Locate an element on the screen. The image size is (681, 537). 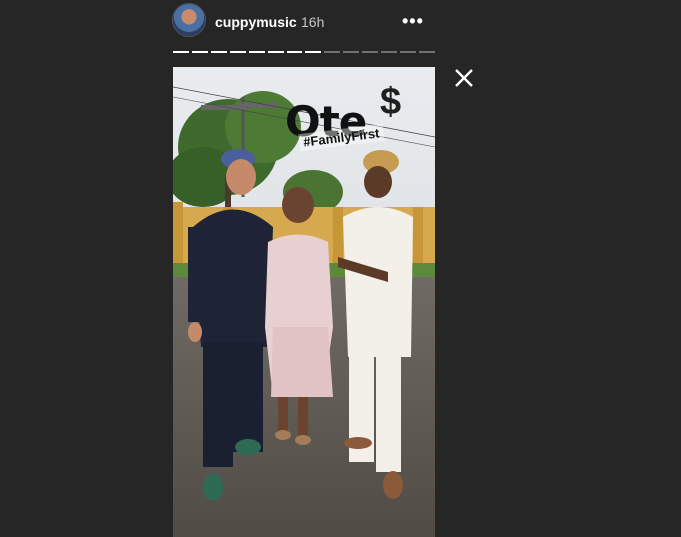
close-icon is located at coordinates (464, 78).